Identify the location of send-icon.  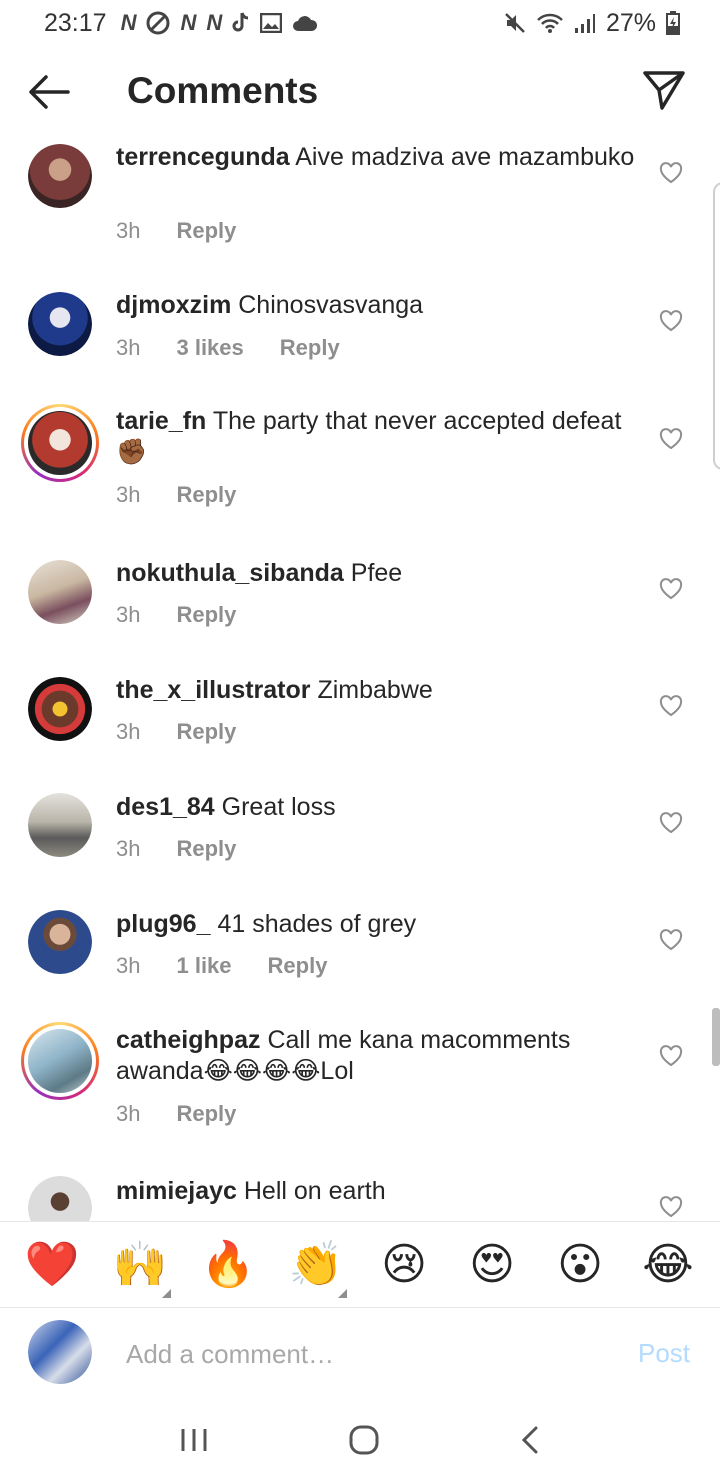
(664, 90).